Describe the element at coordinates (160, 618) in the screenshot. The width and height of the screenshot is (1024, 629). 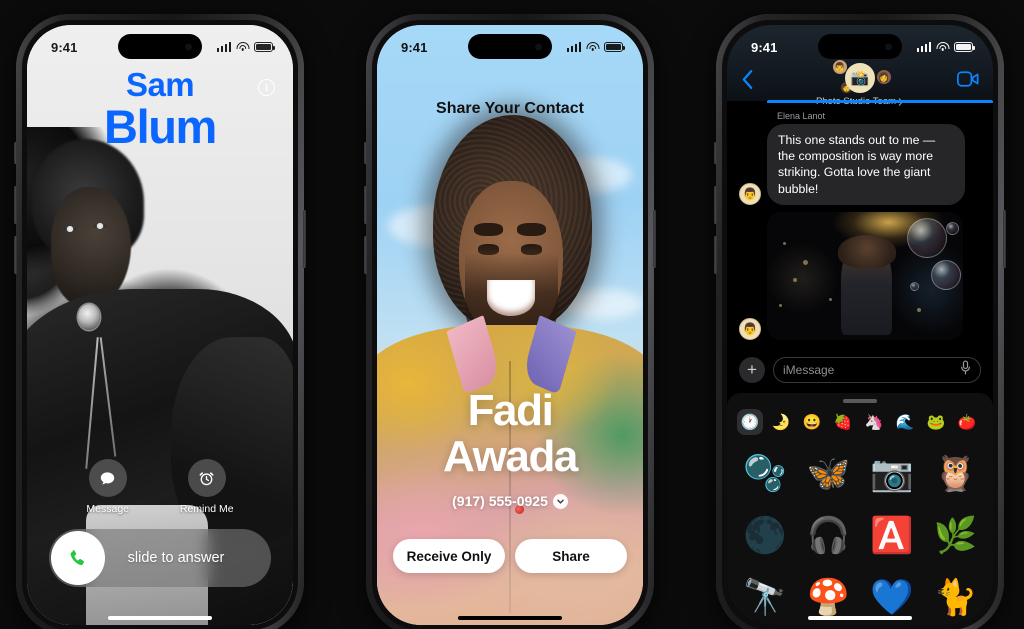
I see `phone1-home-indicator` at that location.